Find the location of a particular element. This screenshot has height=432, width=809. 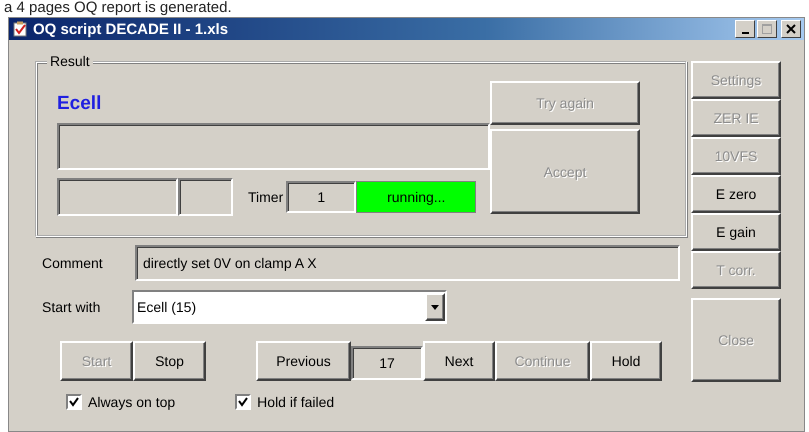

checkbox-label: Always on top is located at coordinates (132, 402).